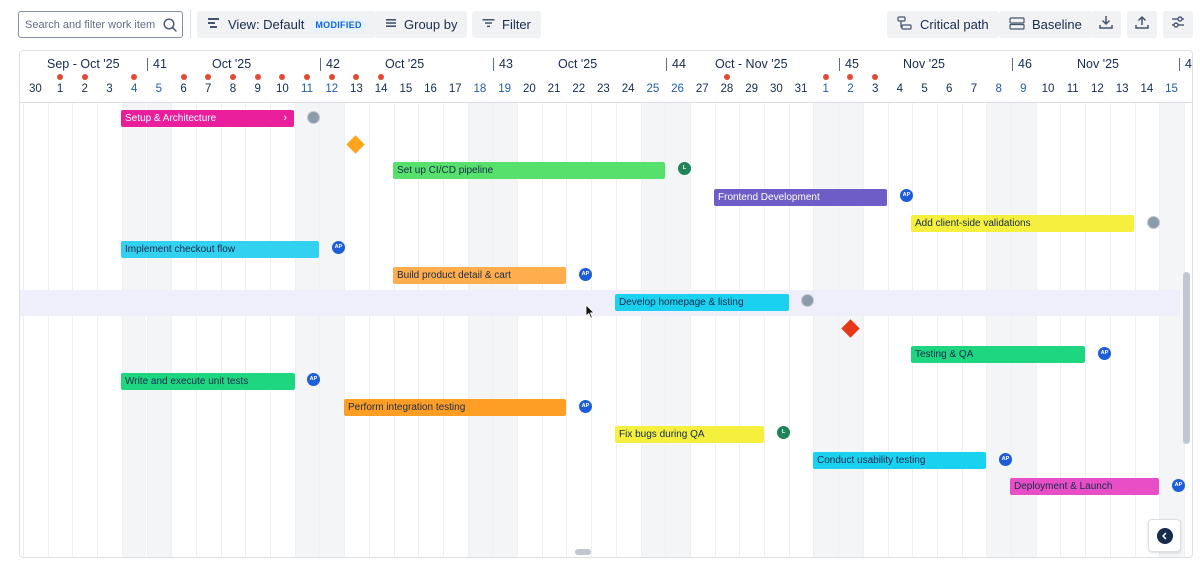 The height and width of the screenshot is (567, 1200). Describe the element at coordinates (1178, 24) in the screenshot. I see `settings-button` at that location.